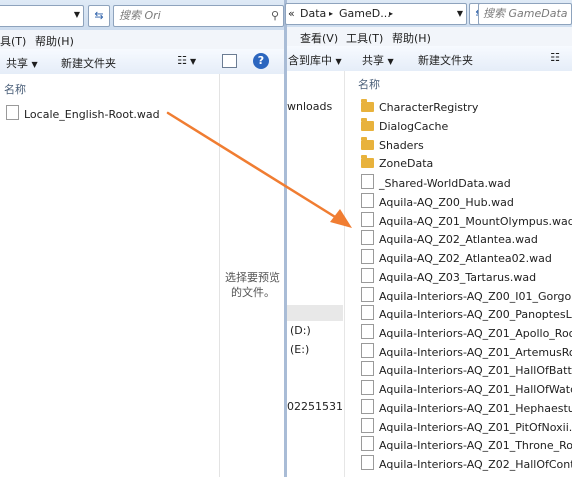  I want to click on arrow-line, so click(254, 166).